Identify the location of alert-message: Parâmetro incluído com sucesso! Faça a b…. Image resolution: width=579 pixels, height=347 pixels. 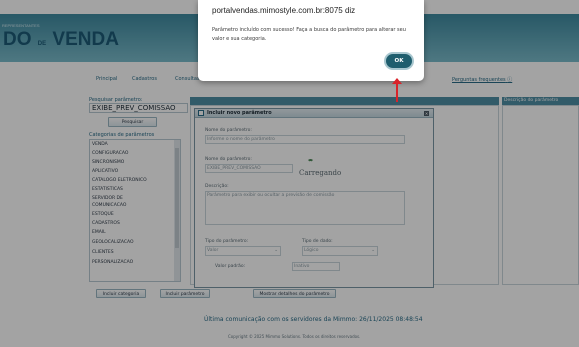
(309, 34).